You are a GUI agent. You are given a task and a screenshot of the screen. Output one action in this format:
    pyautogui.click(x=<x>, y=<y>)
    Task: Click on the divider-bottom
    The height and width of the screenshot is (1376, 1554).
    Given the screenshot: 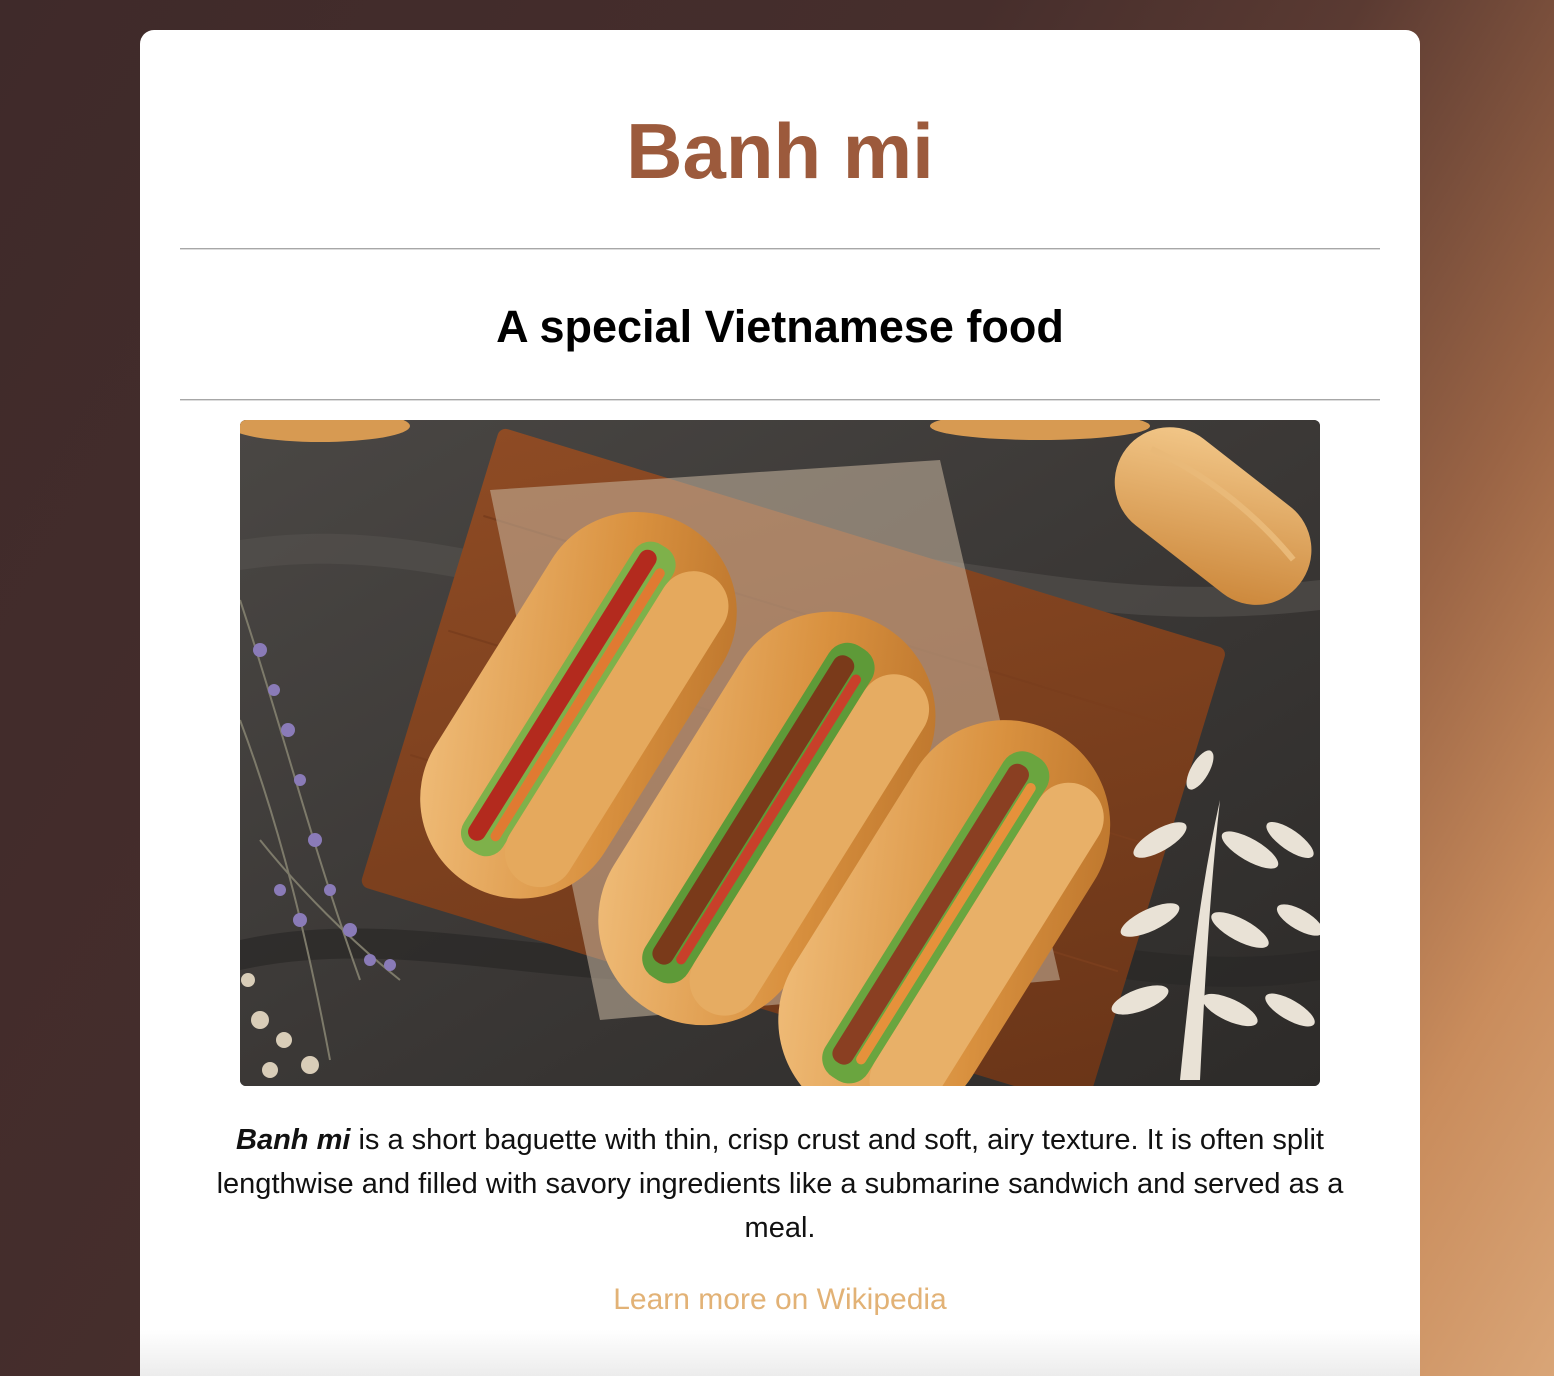 What is the action you would take?
    pyautogui.click(x=780, y=400)
    